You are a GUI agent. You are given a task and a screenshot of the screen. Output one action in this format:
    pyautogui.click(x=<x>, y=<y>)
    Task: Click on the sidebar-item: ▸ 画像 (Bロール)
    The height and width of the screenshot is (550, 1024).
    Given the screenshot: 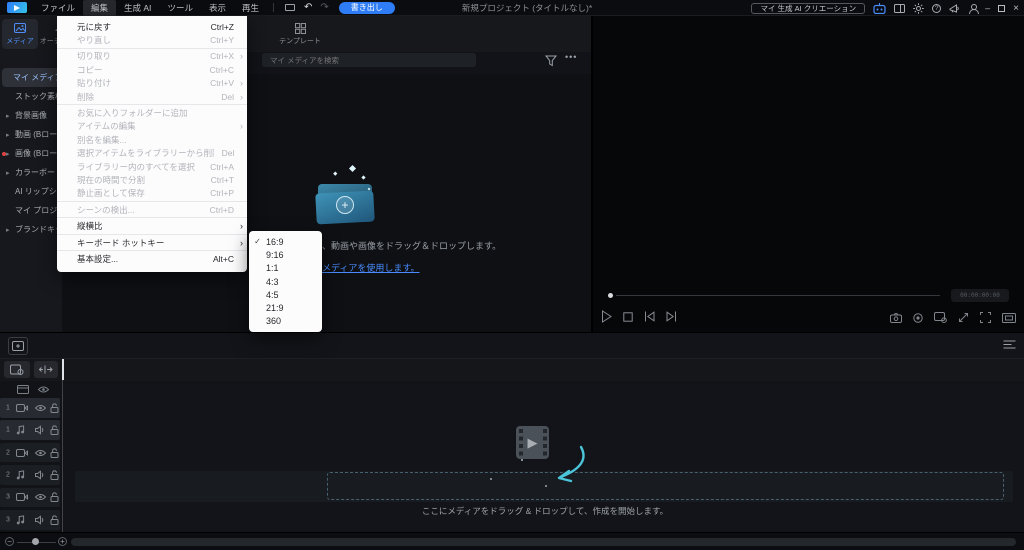 What is the action you would take?
    pyautogui.click(x=31, y=153)
    